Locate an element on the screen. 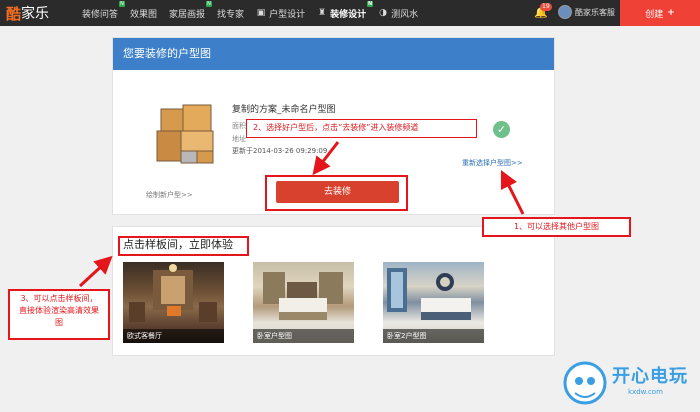 This screenshot has height=412, width=700. sample-room-caption: 卧室户型图 is located at coordinates (303, 336).